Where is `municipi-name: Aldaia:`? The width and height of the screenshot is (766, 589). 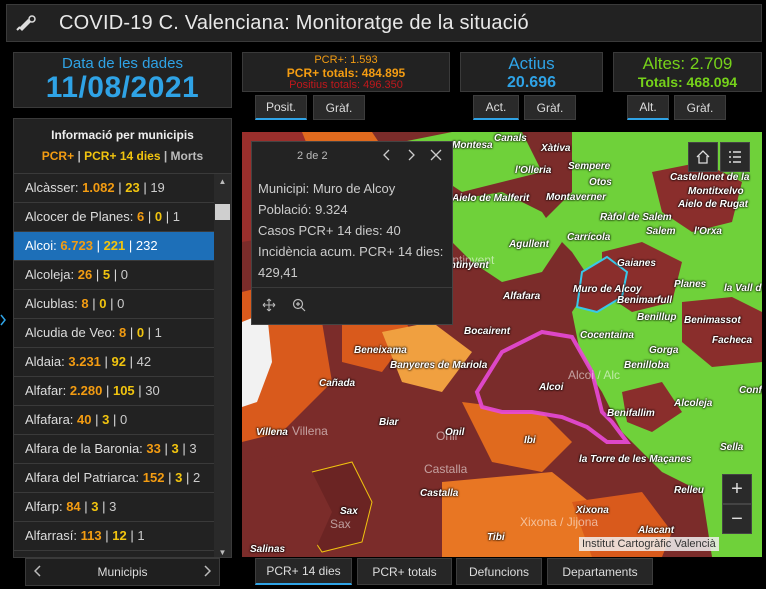
municipi-name: Aldaia: is located at coordinates (45, 361).